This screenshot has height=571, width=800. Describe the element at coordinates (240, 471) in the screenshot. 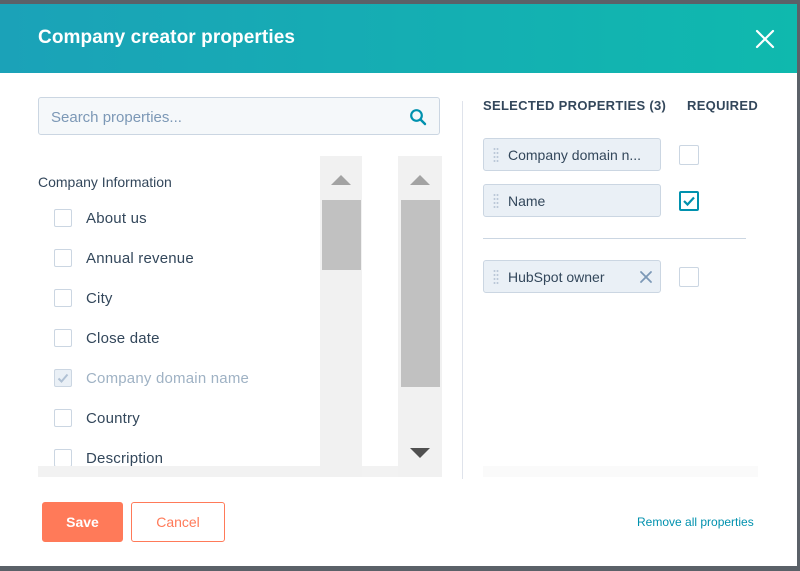

I see `list-bottom-edge` at that location.